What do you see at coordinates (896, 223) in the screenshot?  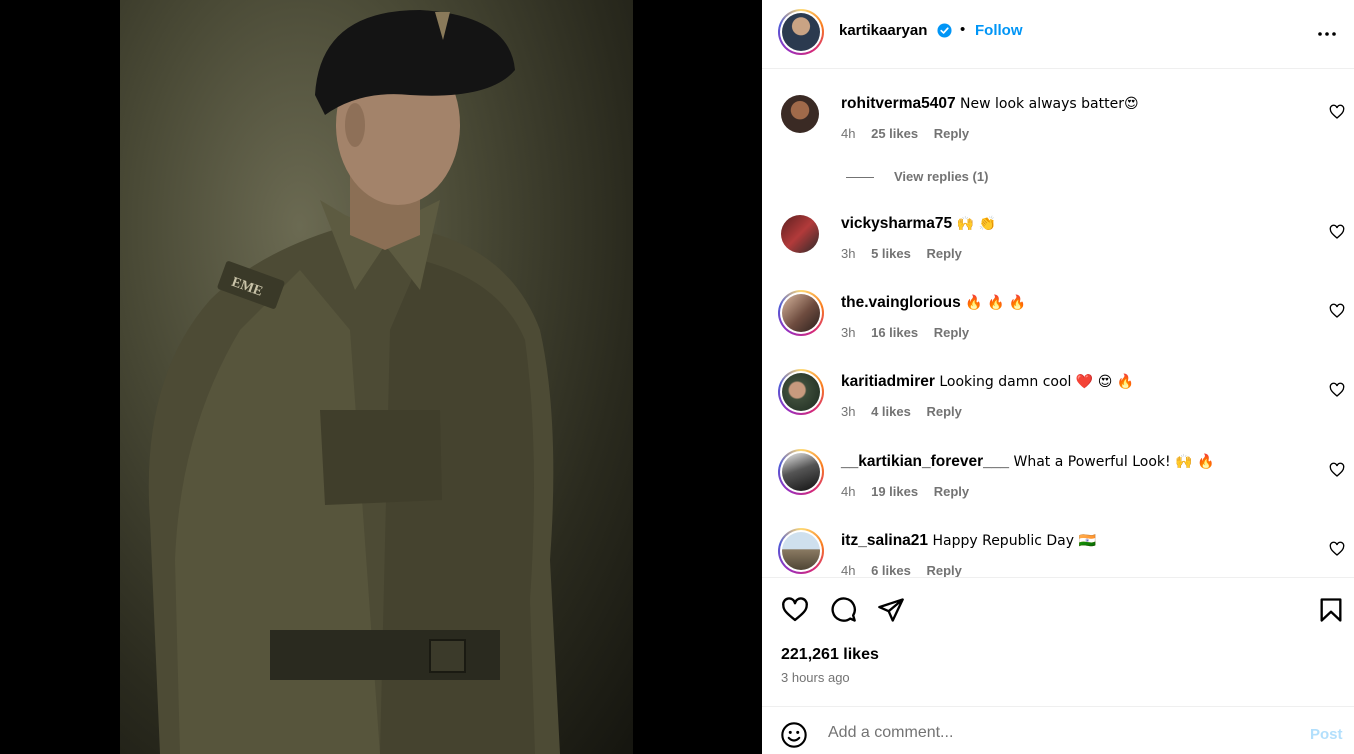 I see `commenter-username: vickysharma75` at bounding box center [896, 223].